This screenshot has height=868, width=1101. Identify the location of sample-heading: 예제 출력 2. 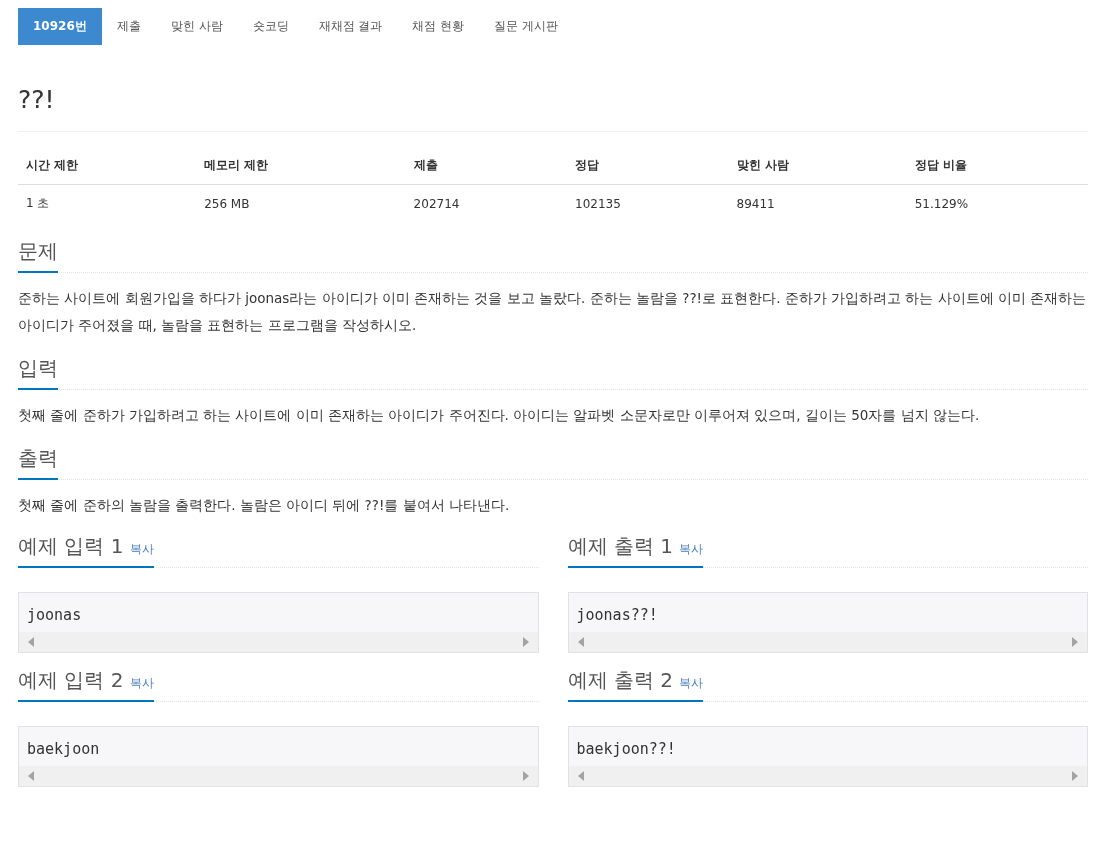
(620, 680).